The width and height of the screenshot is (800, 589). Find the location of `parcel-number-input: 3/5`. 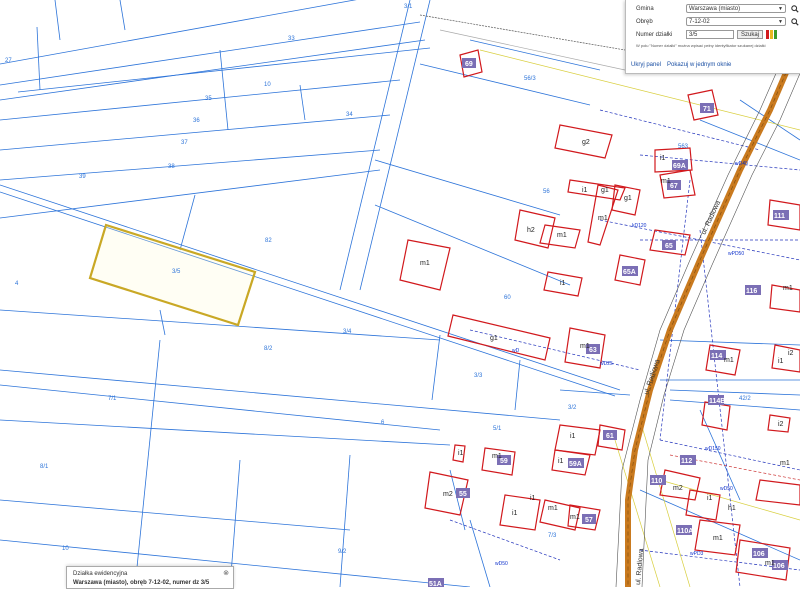

parcel-number-input: 3/5 is located at coordinates (710, 34).